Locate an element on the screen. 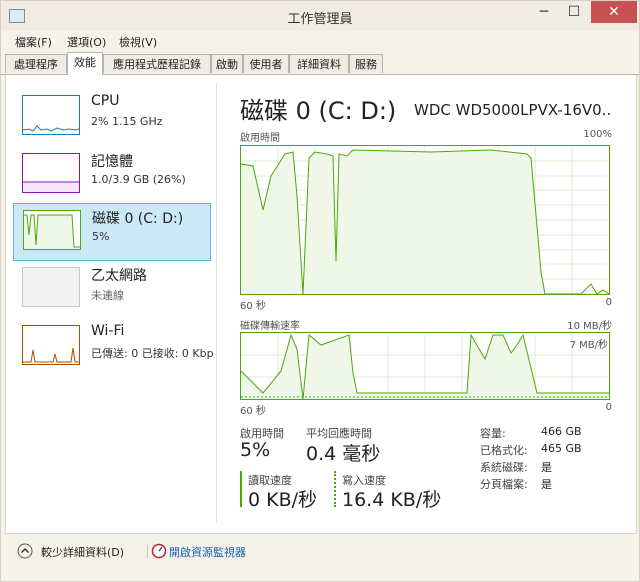 This screenshot has height=582, width=640. active-time-chart-min: 0 is located at coordinates (608, 302).